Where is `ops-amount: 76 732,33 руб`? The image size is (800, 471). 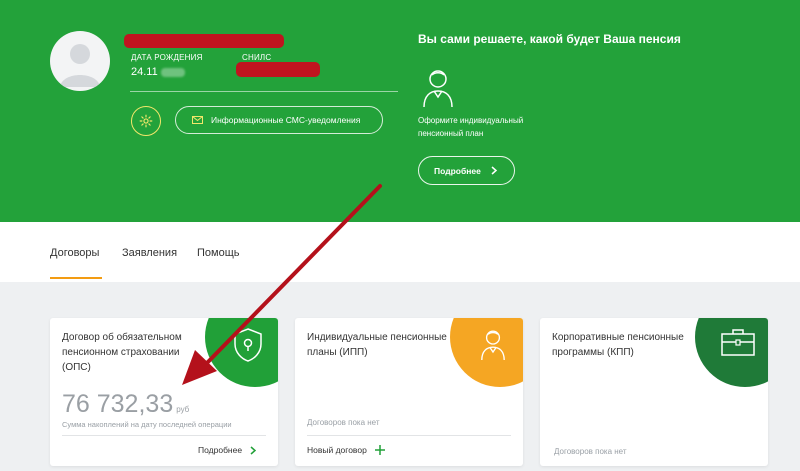 ops-amount: 76 732,33 руб is located at coordinates (125, 404).